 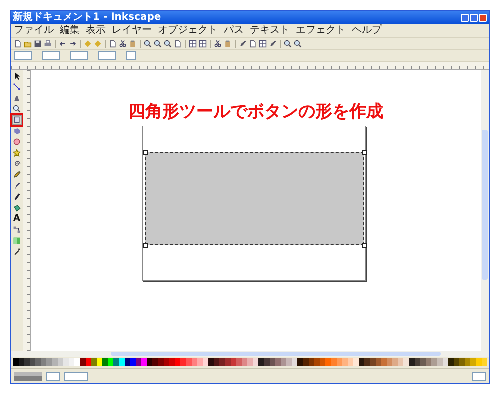 What do you see at coordinates (28, 44) in the screenshot?
I see `folder-icon` at bounding box center [28, 44].